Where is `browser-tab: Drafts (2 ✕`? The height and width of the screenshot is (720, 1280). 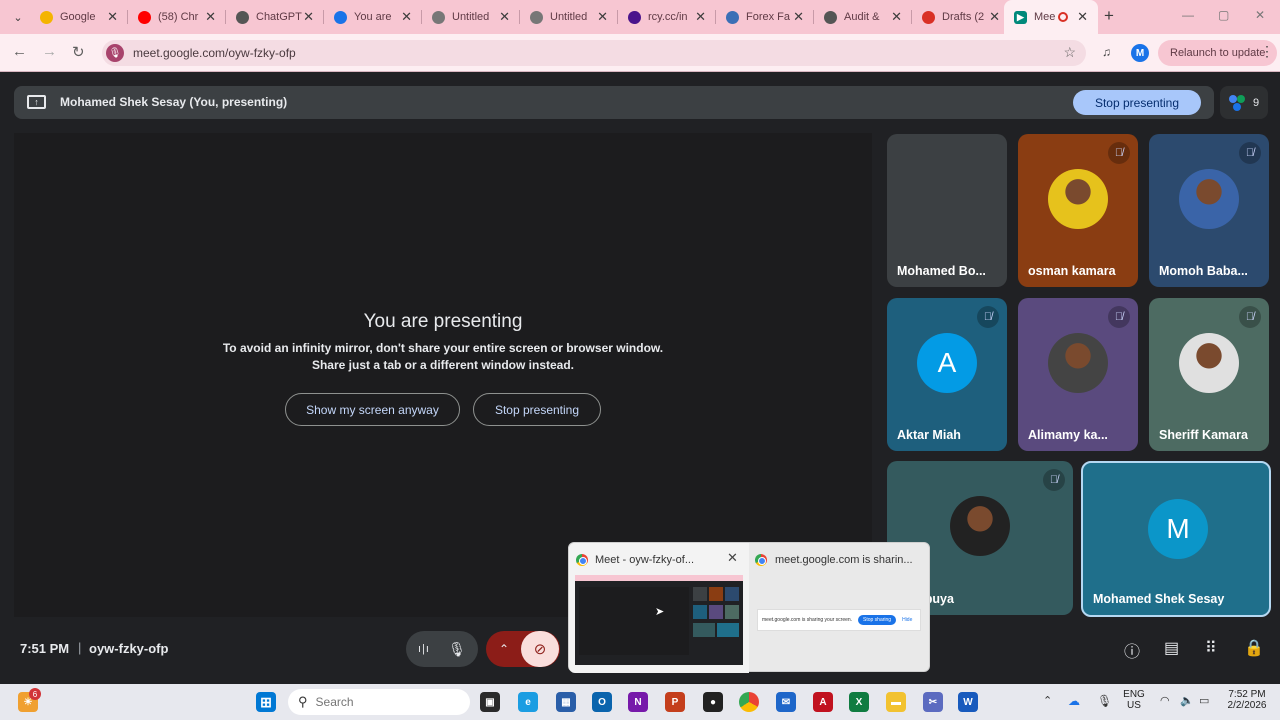
browser-tab: Drafts (2 ✕ is located at coordinates (961, 17).